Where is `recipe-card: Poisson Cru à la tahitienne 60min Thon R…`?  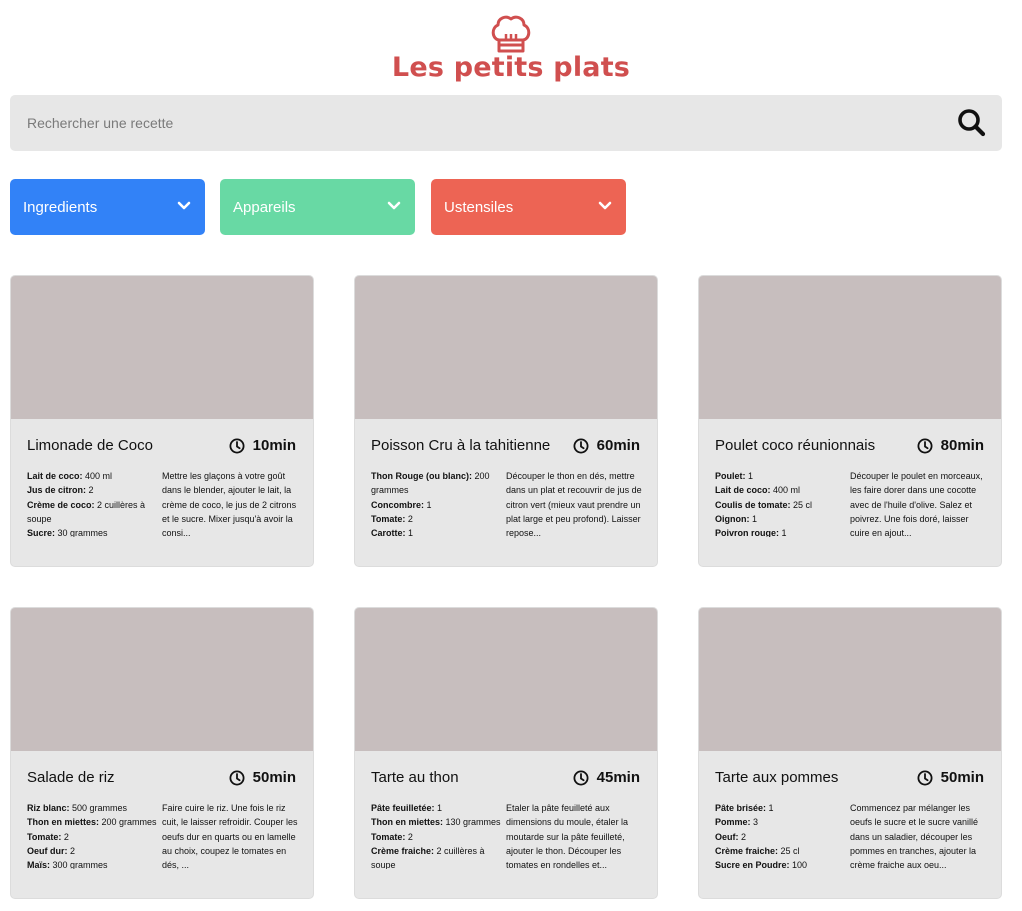
recipe-card: Poisson Cru à la tahitienne 60min Thon R… is located at coordinates (506, 421).